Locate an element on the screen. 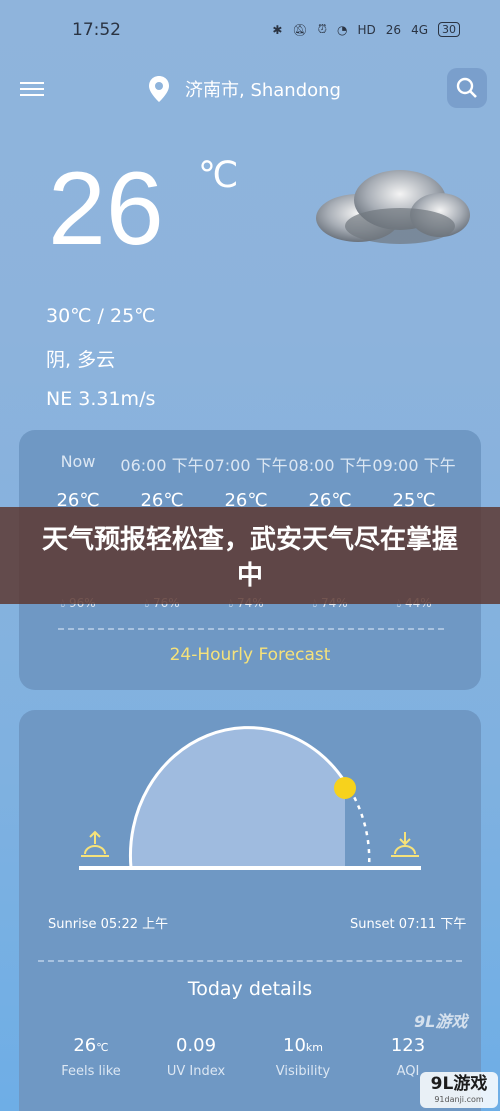  search-icon is located at coordinates (466, 87).